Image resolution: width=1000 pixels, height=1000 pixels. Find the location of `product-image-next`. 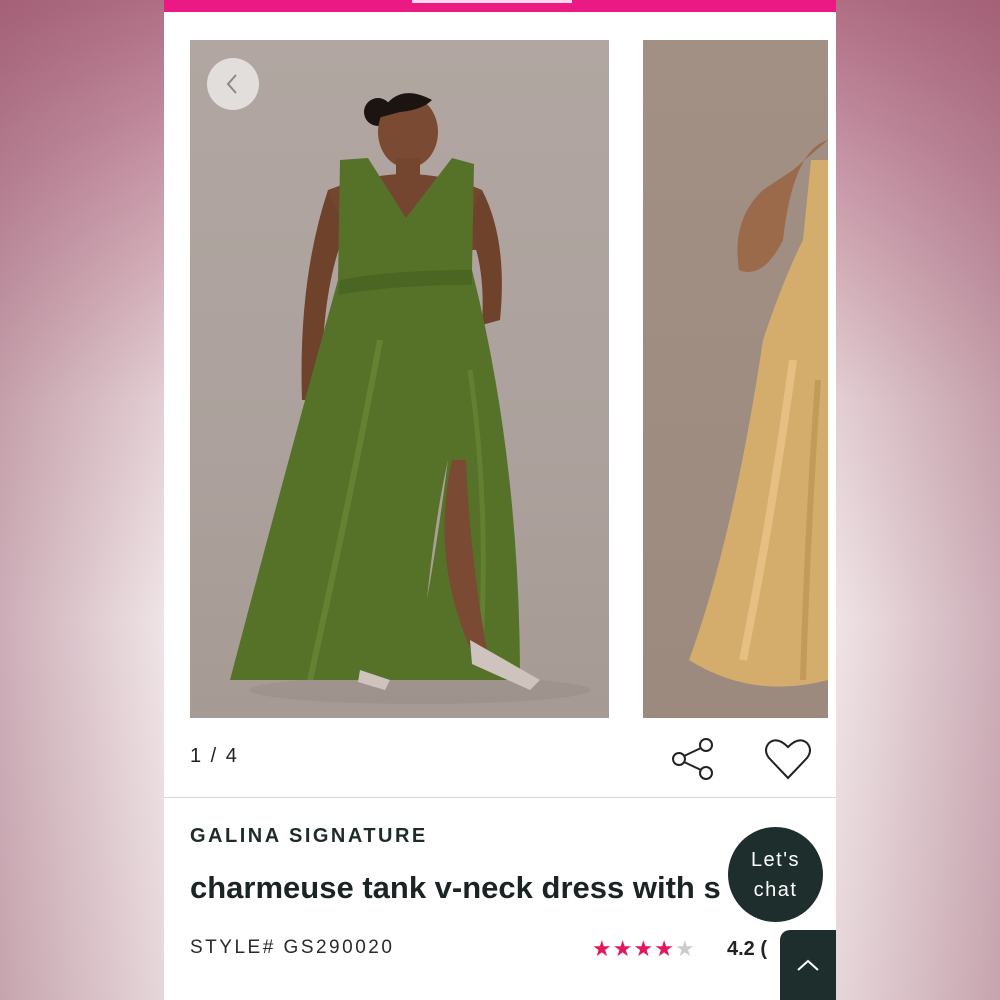

product-image-next is located at coordinates (735, 379).